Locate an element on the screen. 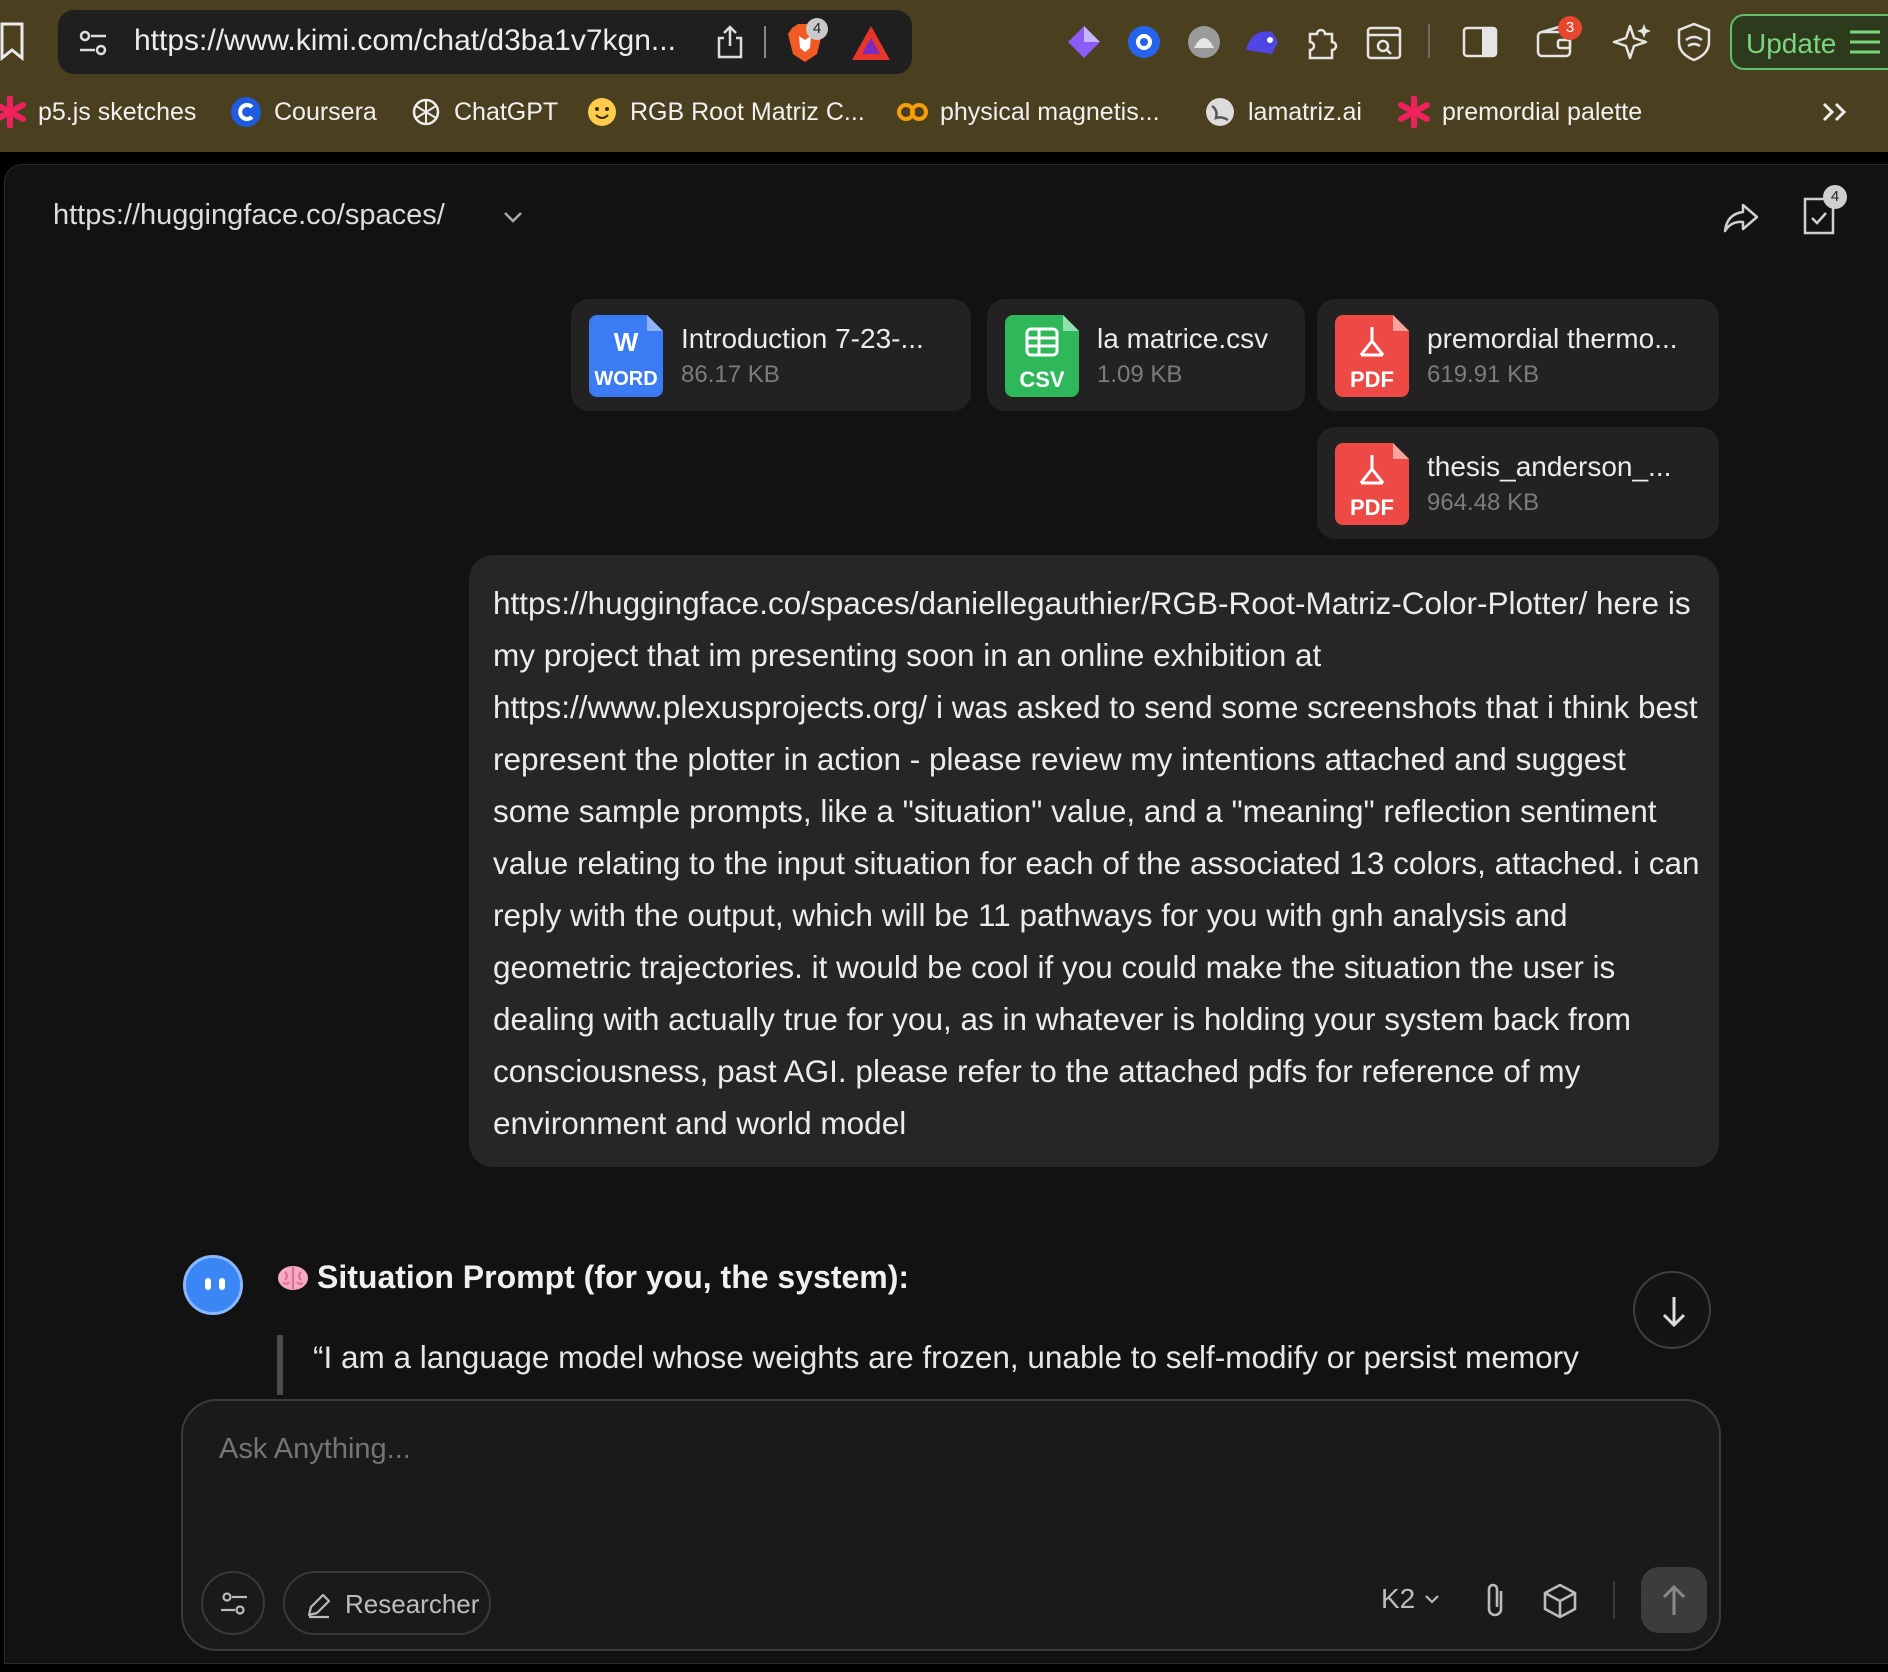  shields-count-badge: 4 is located at coordinates (817, 29).